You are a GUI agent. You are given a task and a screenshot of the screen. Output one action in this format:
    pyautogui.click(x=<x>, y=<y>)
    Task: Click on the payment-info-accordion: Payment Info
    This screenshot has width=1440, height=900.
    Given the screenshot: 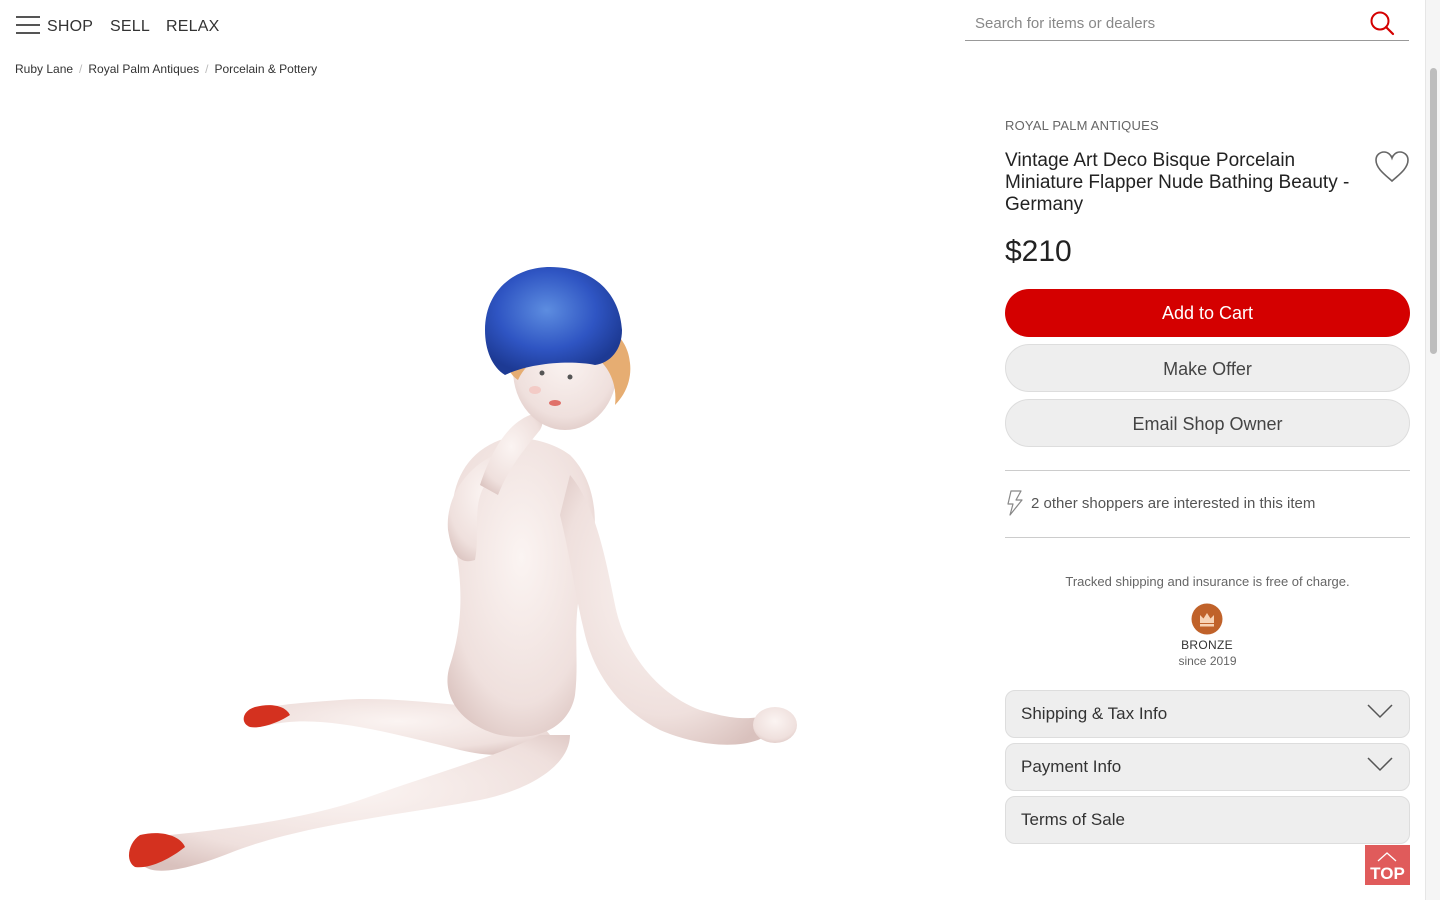 What is the action you would take?
    pyautogui.click(x=1207, y=767)
    